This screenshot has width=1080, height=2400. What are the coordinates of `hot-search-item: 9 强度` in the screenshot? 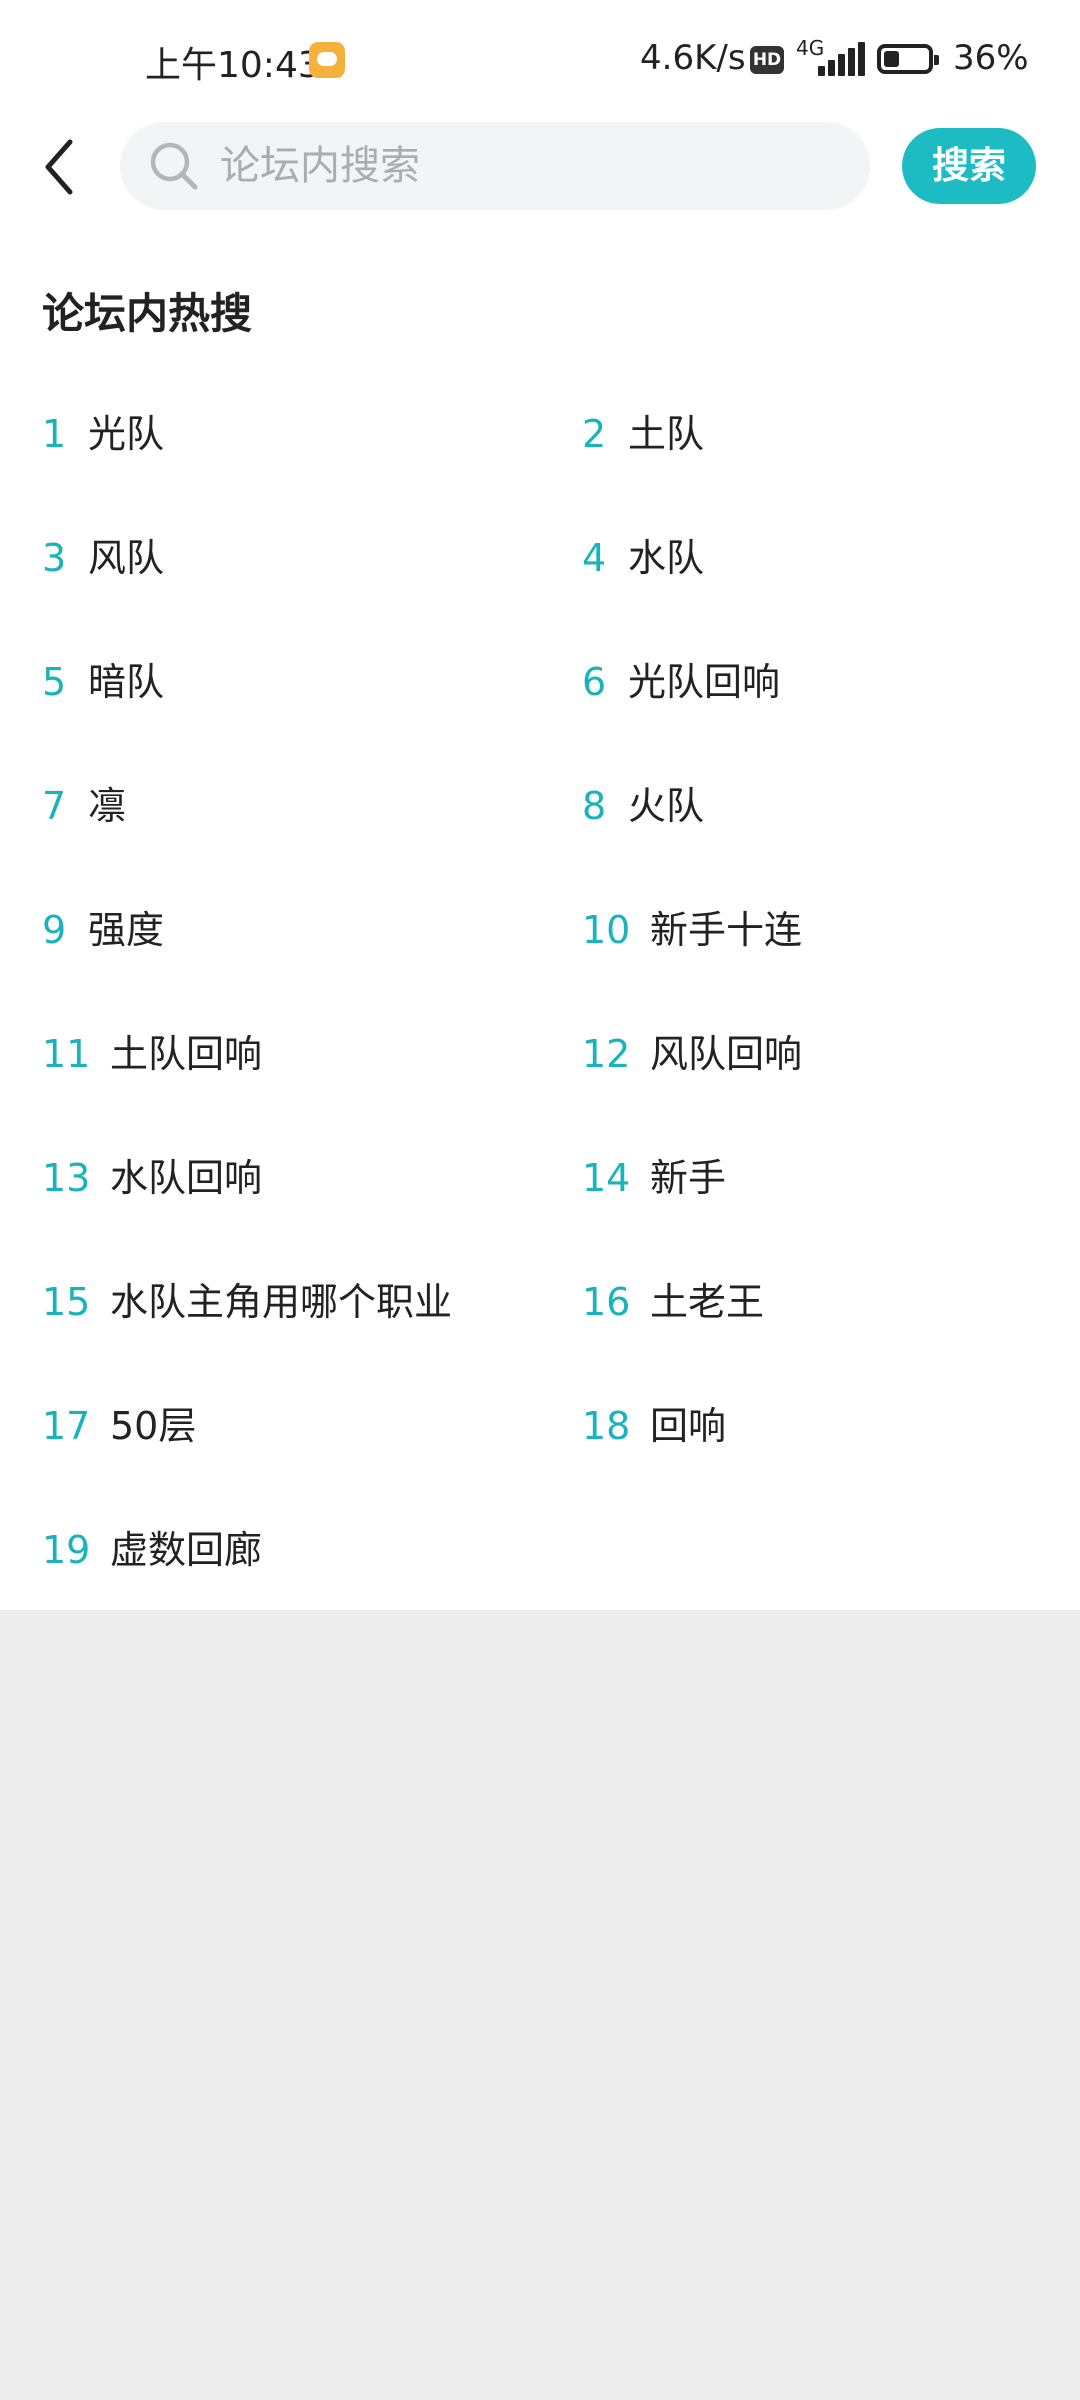 It's located at (103, 930).